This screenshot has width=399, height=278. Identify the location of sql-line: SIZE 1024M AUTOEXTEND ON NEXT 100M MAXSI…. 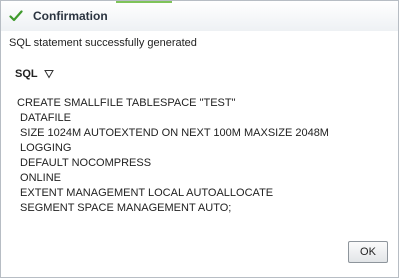
(173, 133).